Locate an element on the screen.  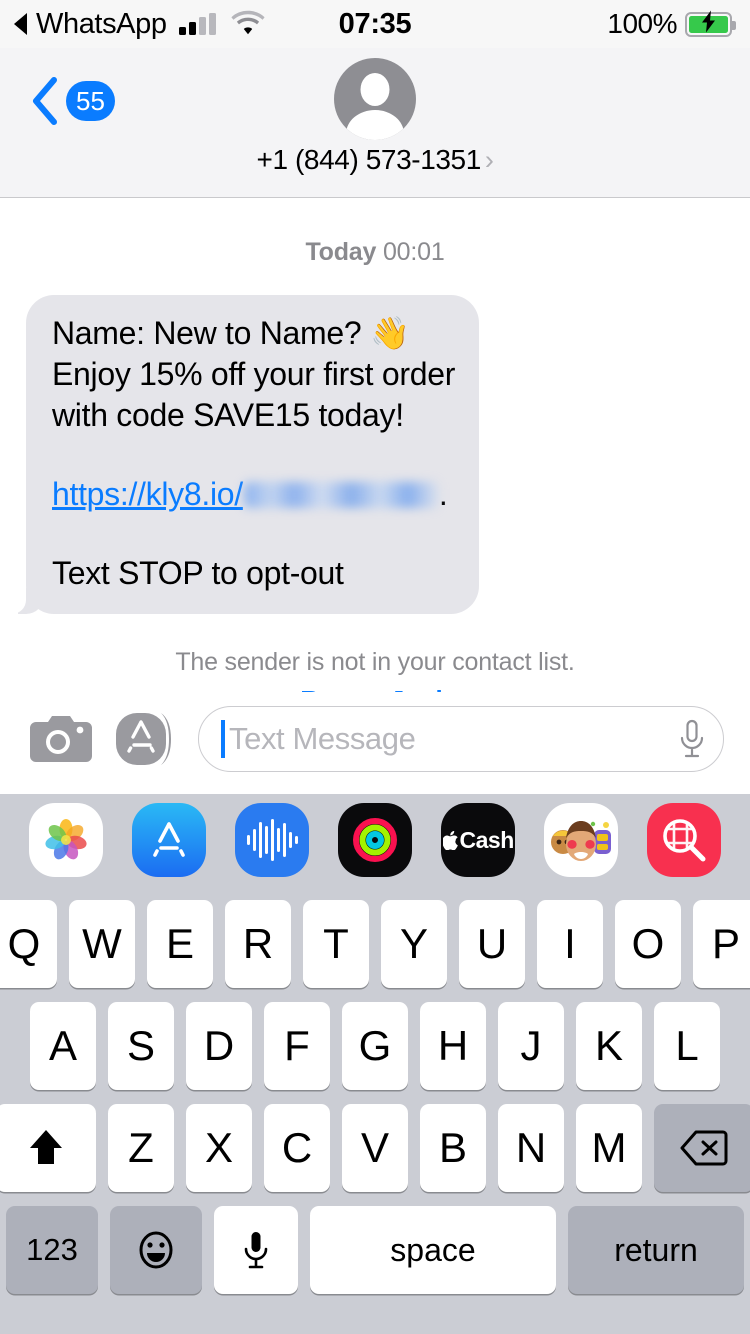
key-j: J is located at coordinates (531, 1046).